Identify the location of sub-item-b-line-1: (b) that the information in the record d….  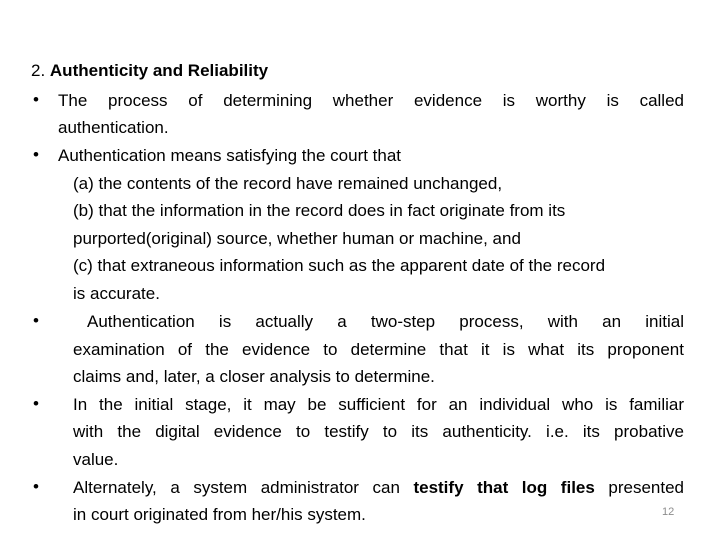
(319, 210).